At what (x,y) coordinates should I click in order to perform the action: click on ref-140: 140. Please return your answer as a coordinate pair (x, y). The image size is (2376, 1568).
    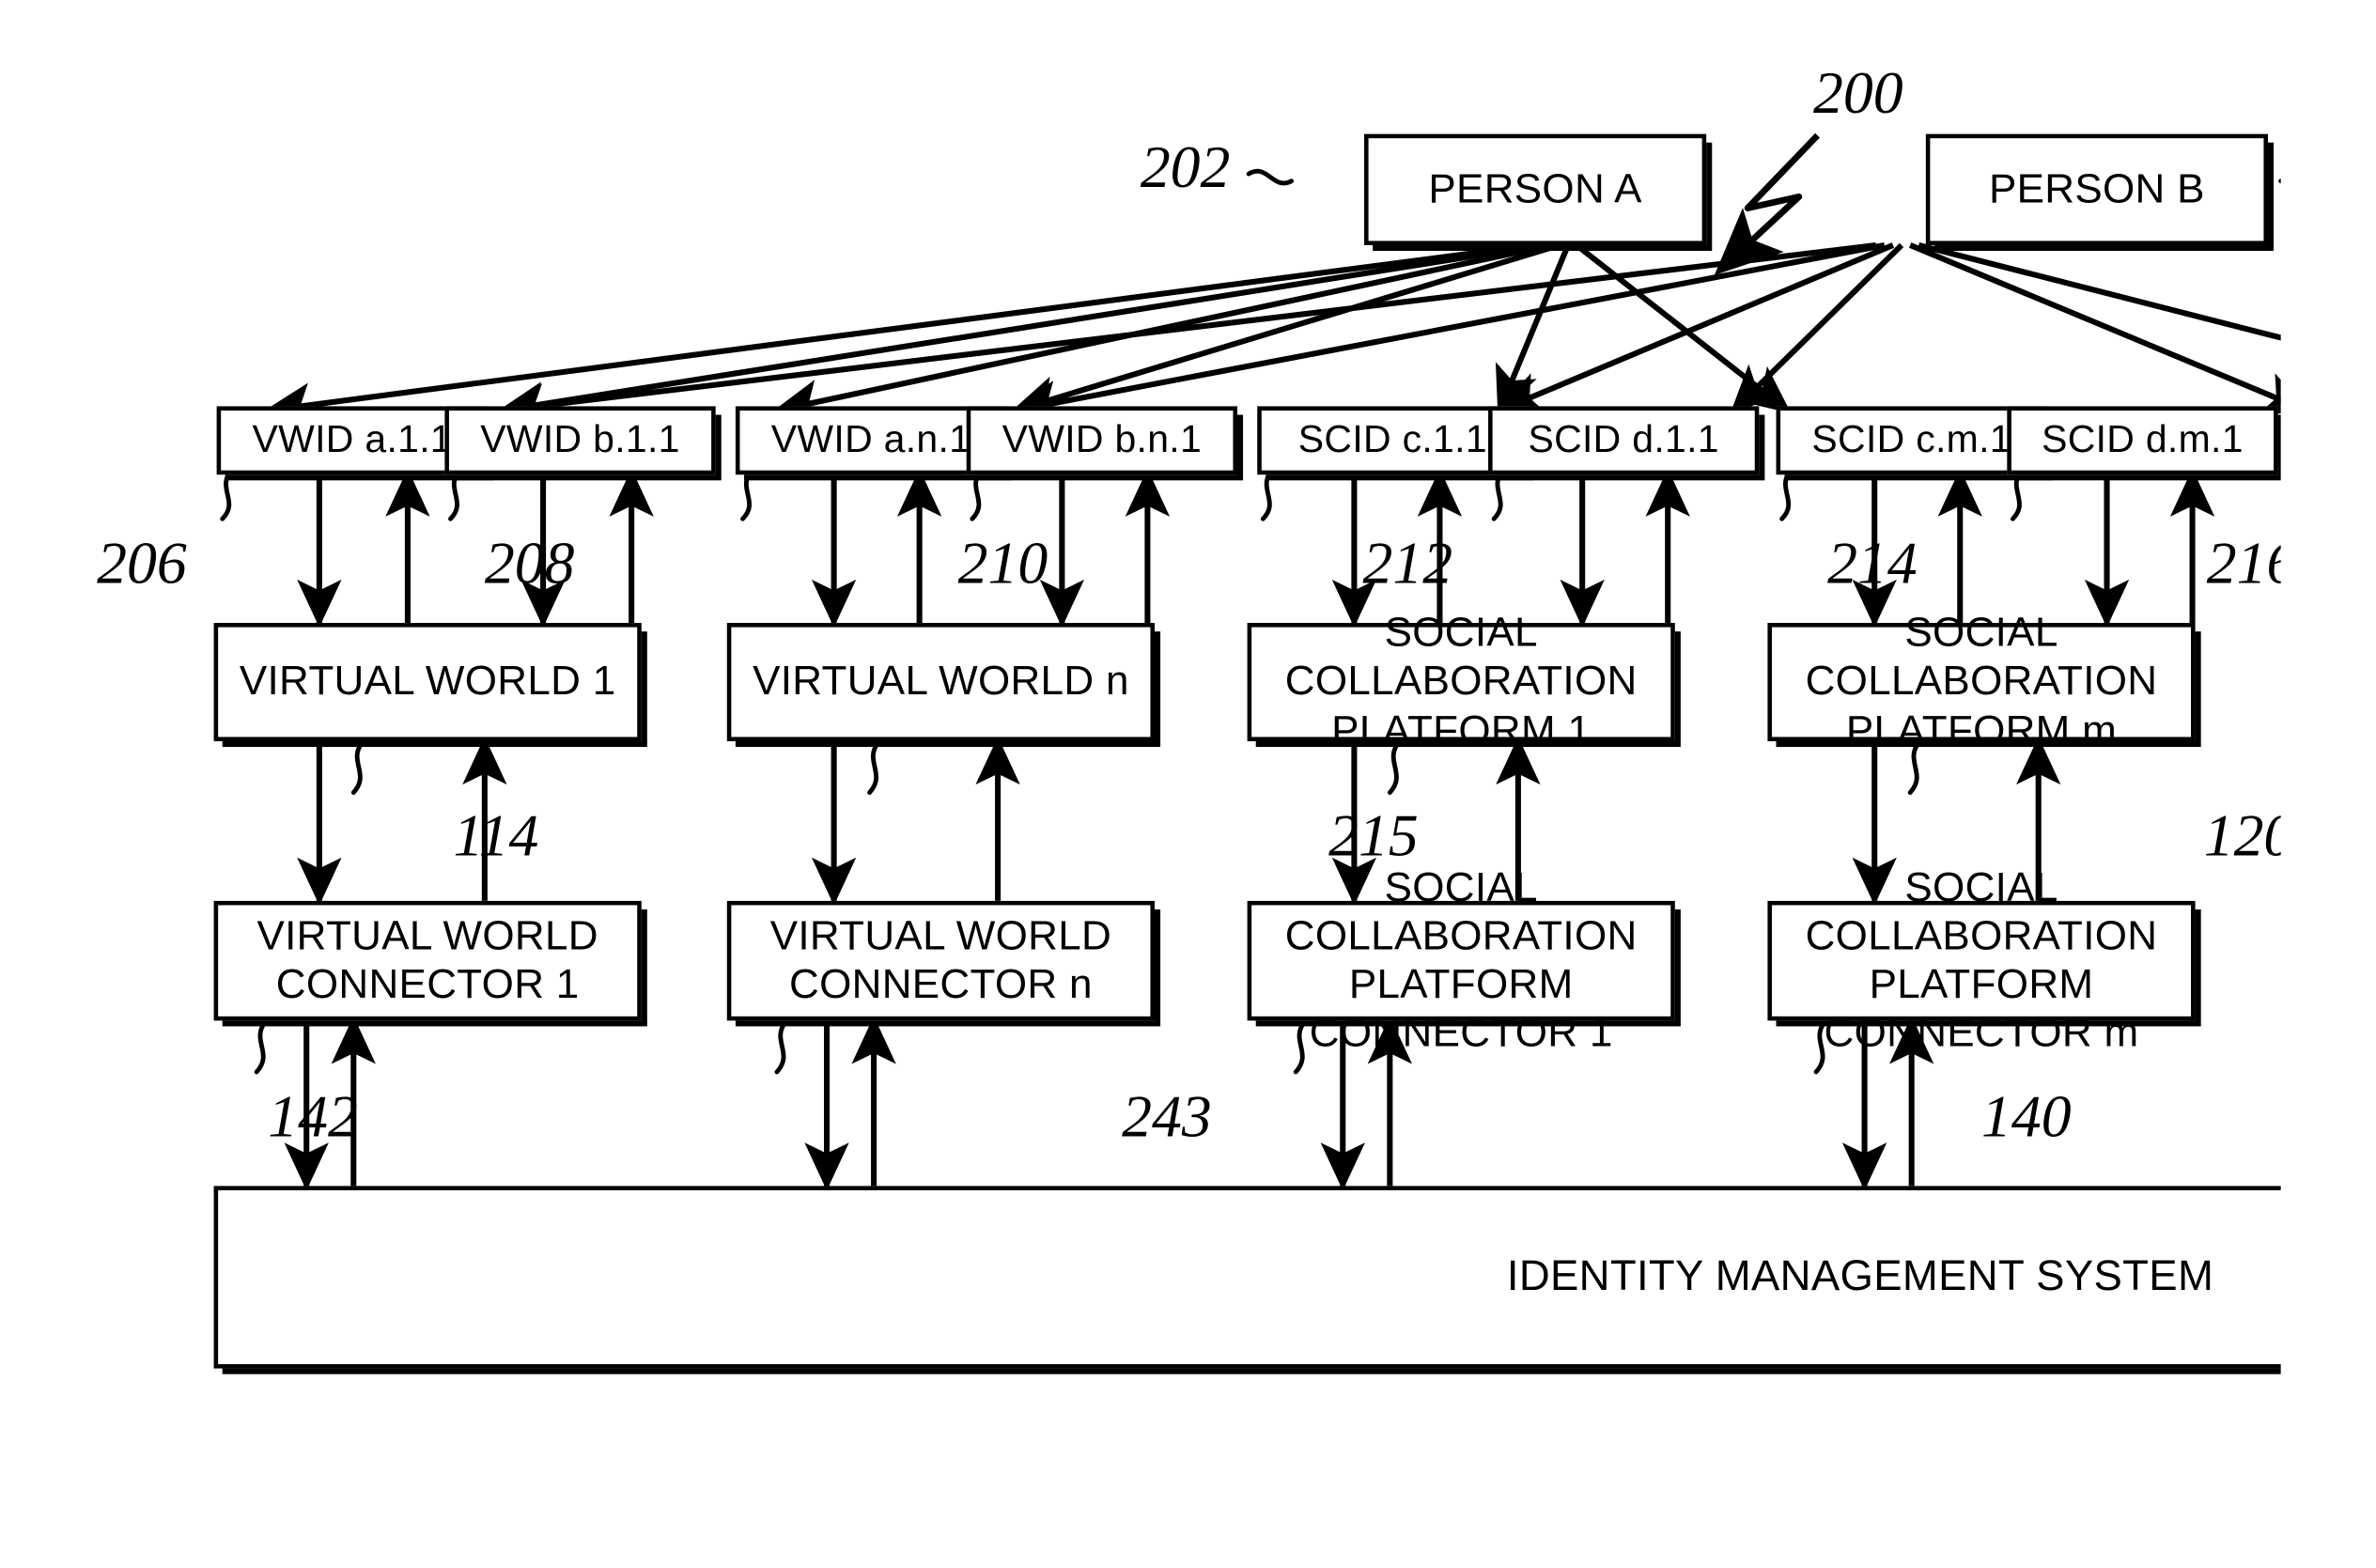
    Looking at the image, I should click on (2027, 1117).